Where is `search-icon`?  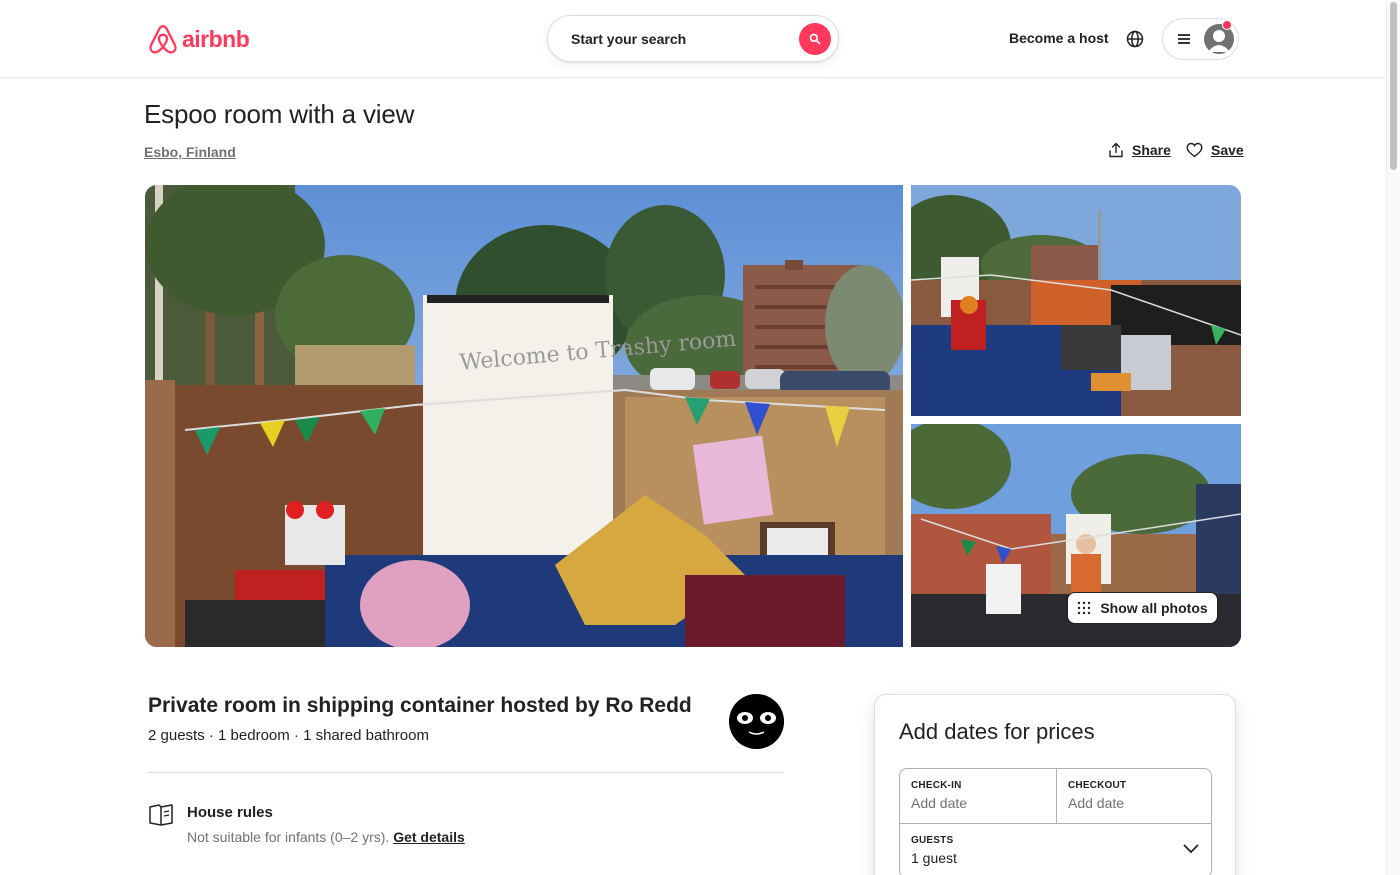 search-icon is located at coordinates (815, 39).